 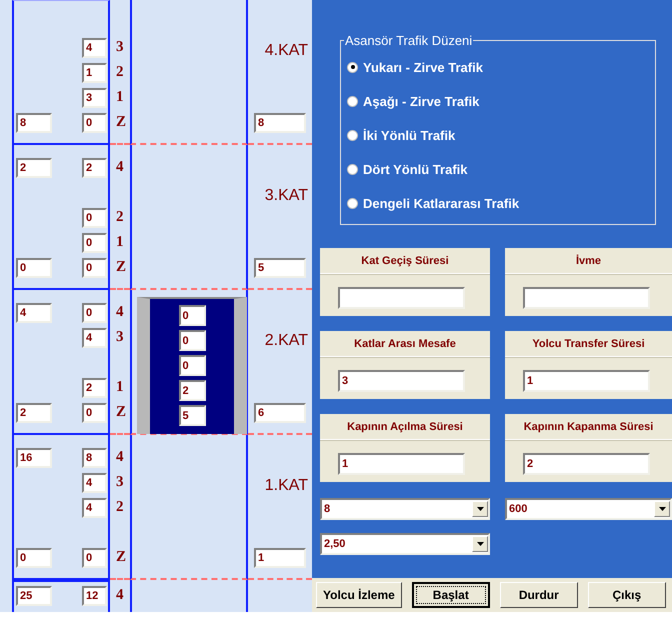 What do you see at coordinates (441, 203) in the screenshot?
I see `radio-label: Dengeli Katlararası Trafik` at bounding box center [441, 203].